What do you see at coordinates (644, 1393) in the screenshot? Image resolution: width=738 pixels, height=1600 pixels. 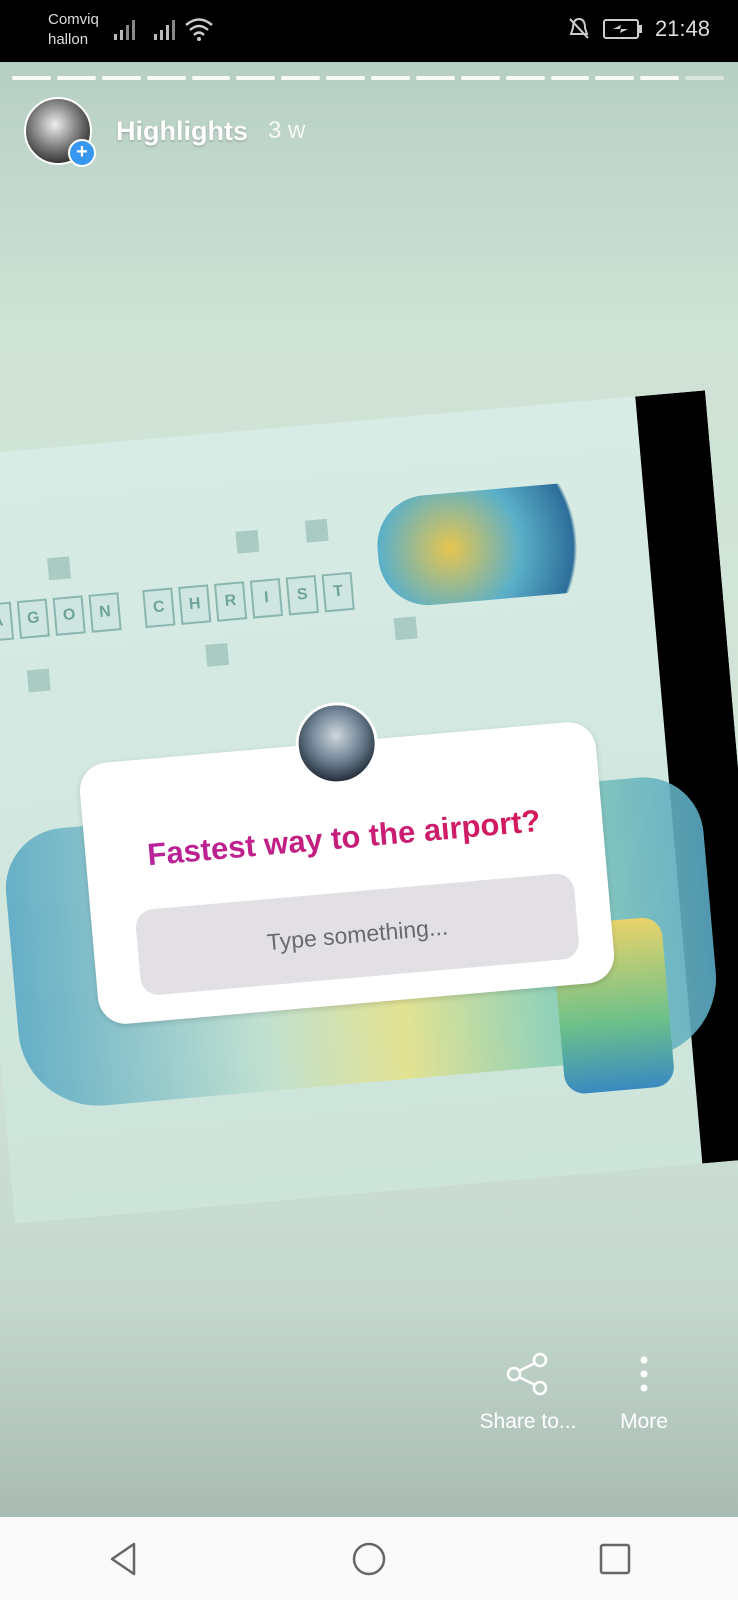 I see `more-button: More` at bounding box center [644, 1393].